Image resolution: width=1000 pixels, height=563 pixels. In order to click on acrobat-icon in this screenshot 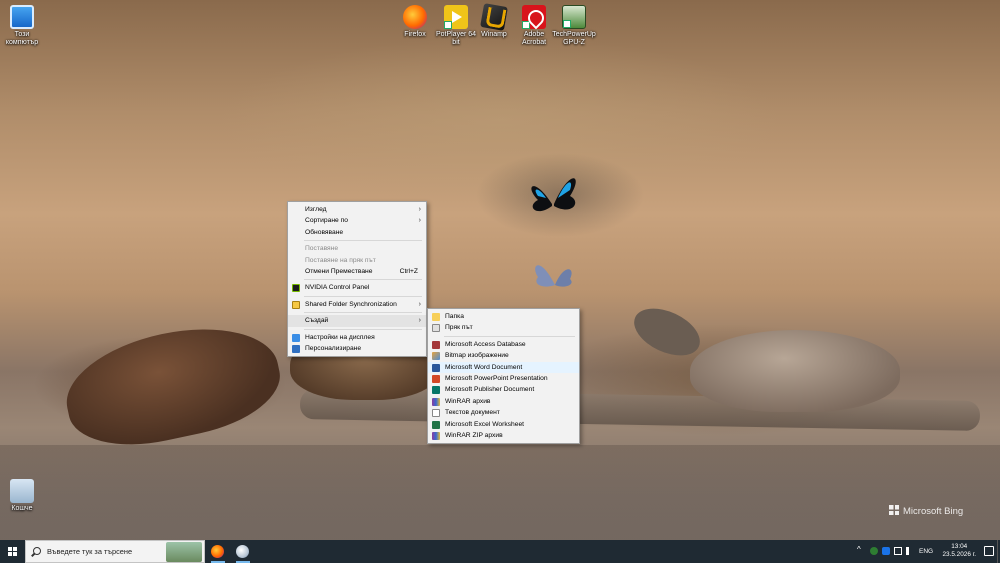, I will do `click(534, 17)`.